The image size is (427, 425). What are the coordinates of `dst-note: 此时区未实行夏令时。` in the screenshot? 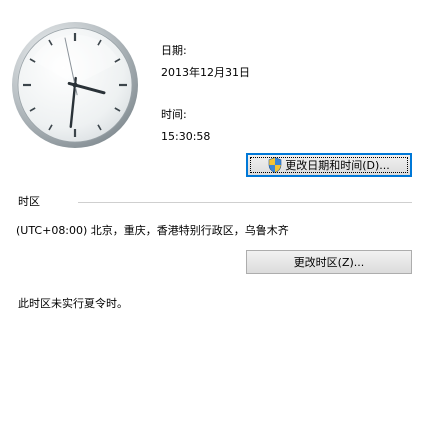 It's located at (73, 303).